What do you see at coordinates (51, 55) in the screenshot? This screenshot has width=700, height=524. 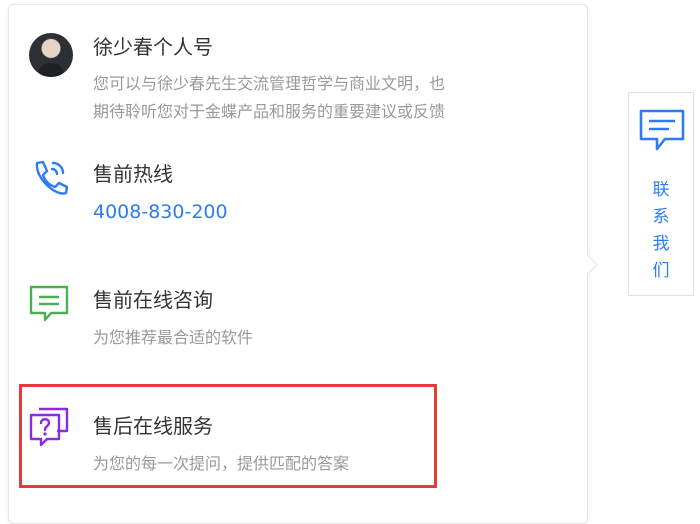 I see `avatar` at bounding box center [51, 55].